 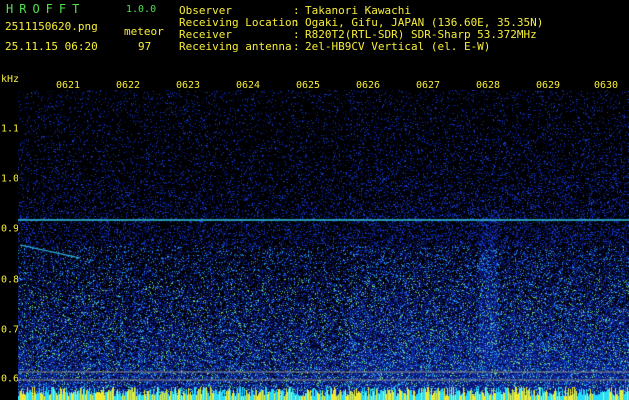 I want to click on antenna-value: 2el-HB9CV Vertical (el. E-W), so click(x=398, y=46).